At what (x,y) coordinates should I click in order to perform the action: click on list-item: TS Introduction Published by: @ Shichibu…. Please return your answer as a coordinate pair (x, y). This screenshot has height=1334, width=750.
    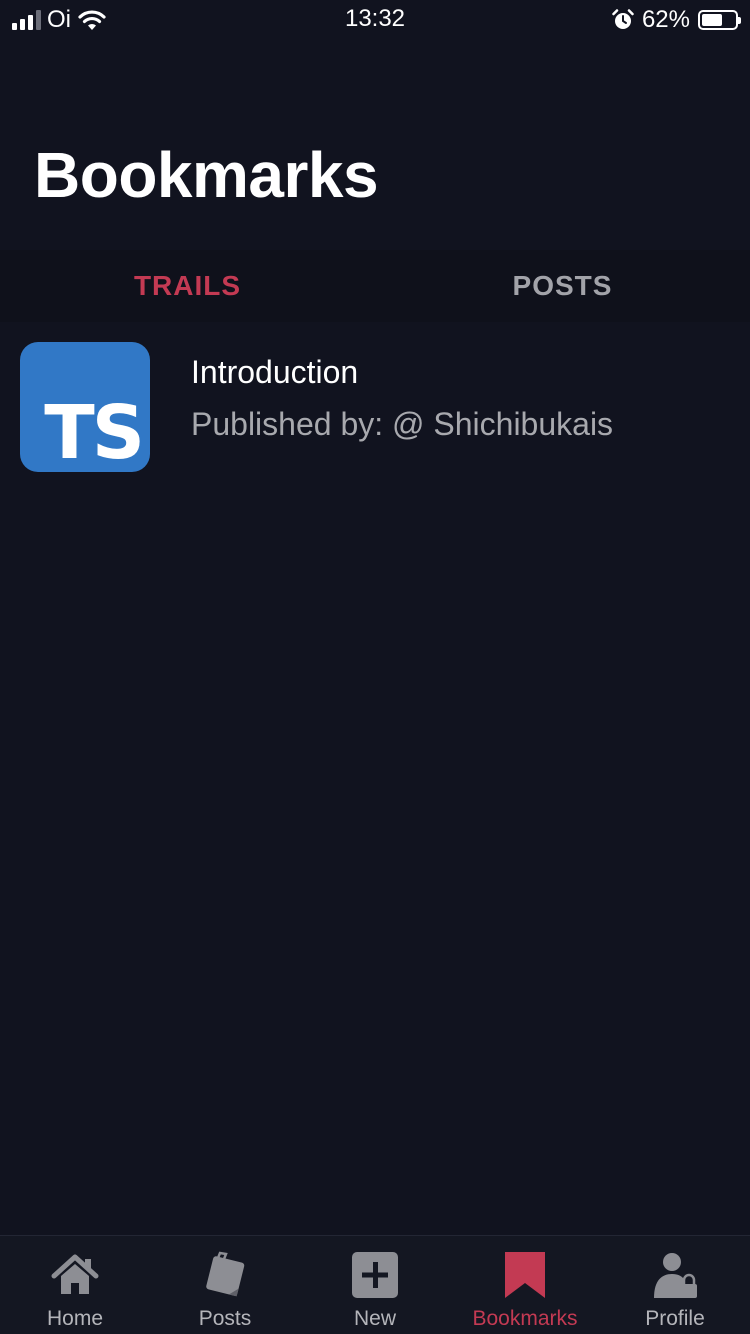
    Looking at the image, I should click on (375, 407).